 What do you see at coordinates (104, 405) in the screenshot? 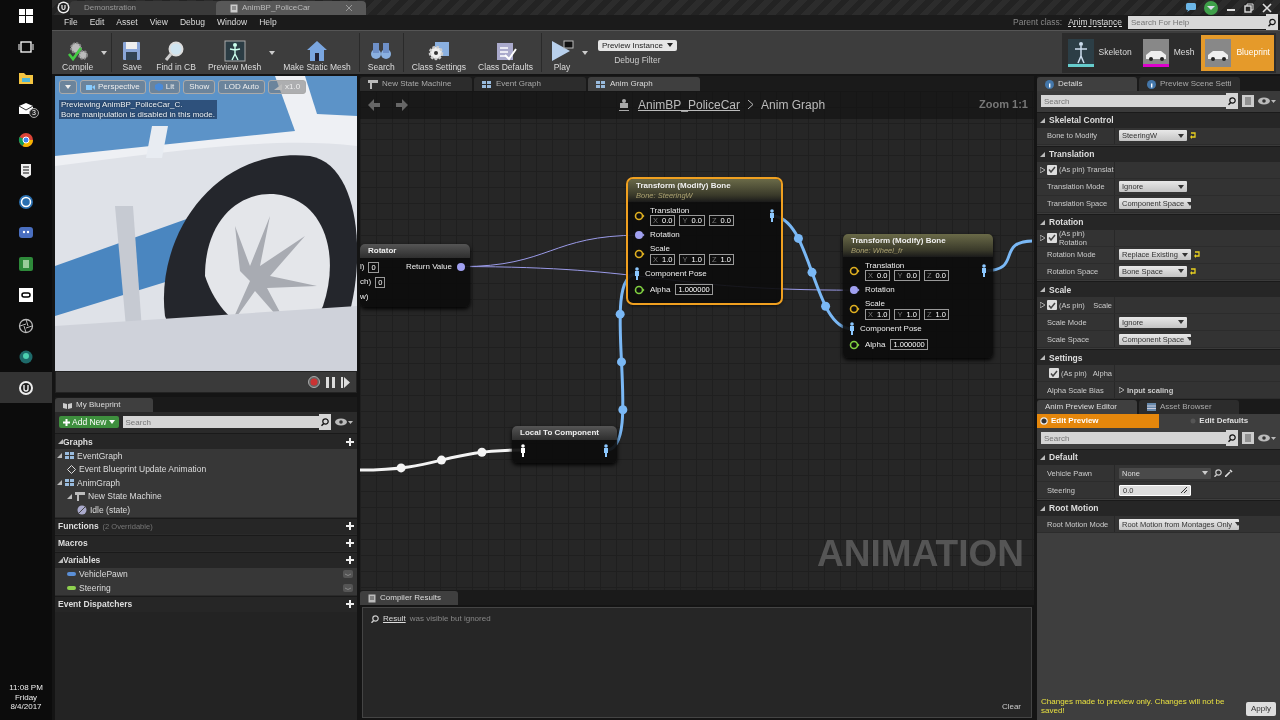
I see `panel-tab: My Blueprint` at bounding box center [104, 405].